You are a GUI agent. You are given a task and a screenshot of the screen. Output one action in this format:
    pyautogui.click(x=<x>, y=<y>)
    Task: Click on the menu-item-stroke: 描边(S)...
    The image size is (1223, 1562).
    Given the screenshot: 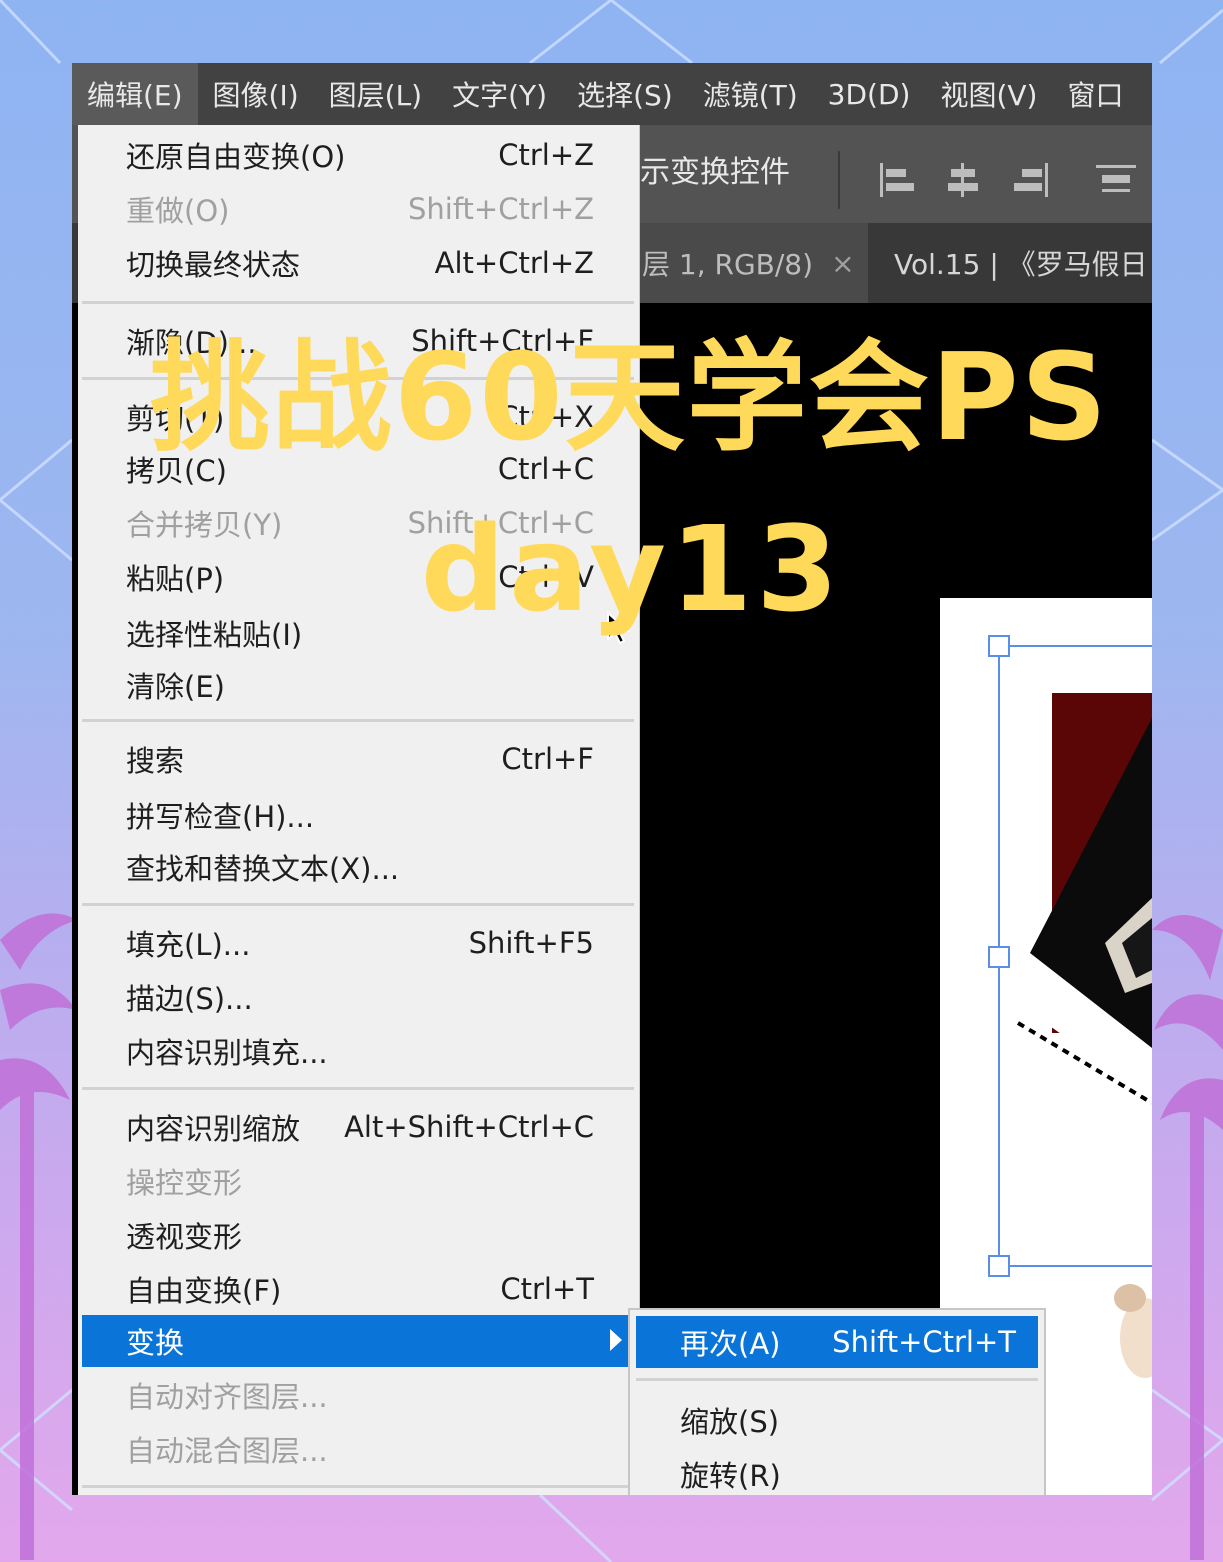 What is the action you would take?
    pyautogui.click(x=358, y=997)
    